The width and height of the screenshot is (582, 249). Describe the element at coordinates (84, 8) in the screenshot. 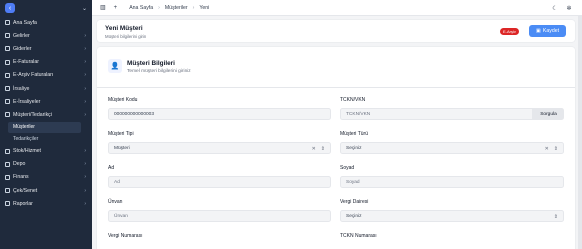

I see `chevron-updown-icon: ⌄` at that location.